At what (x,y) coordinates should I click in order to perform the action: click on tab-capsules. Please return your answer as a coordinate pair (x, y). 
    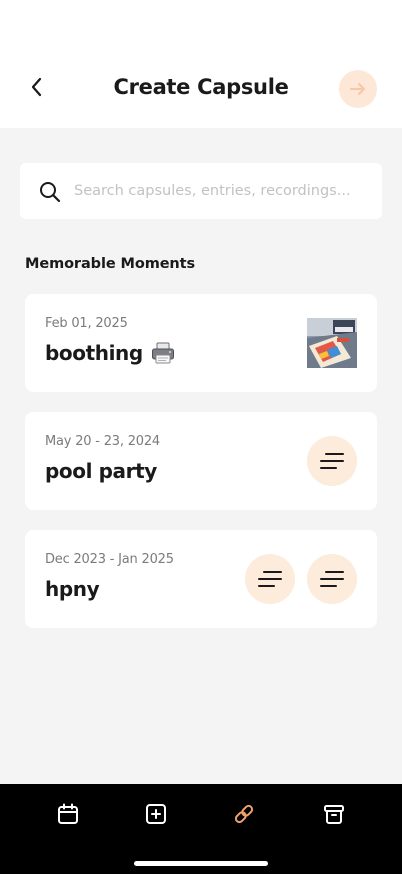
    Looking at the image, I should click on (244, 814).